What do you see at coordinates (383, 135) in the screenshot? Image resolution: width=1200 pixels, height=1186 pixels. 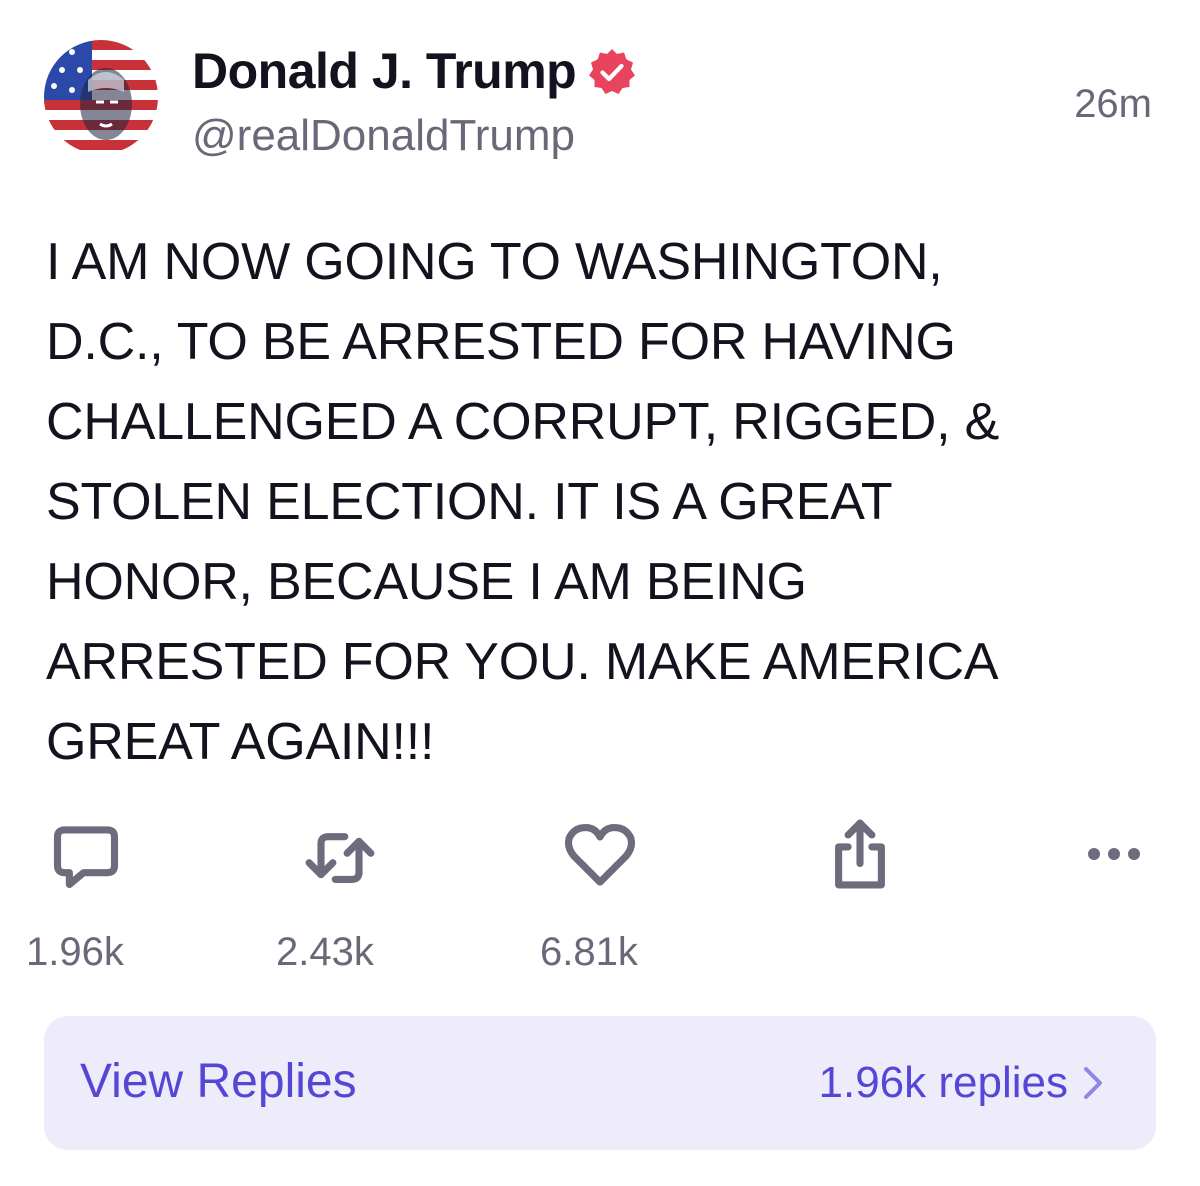 I see `author-handle: @realDonaldTrump` at bounding box center [383, 135].